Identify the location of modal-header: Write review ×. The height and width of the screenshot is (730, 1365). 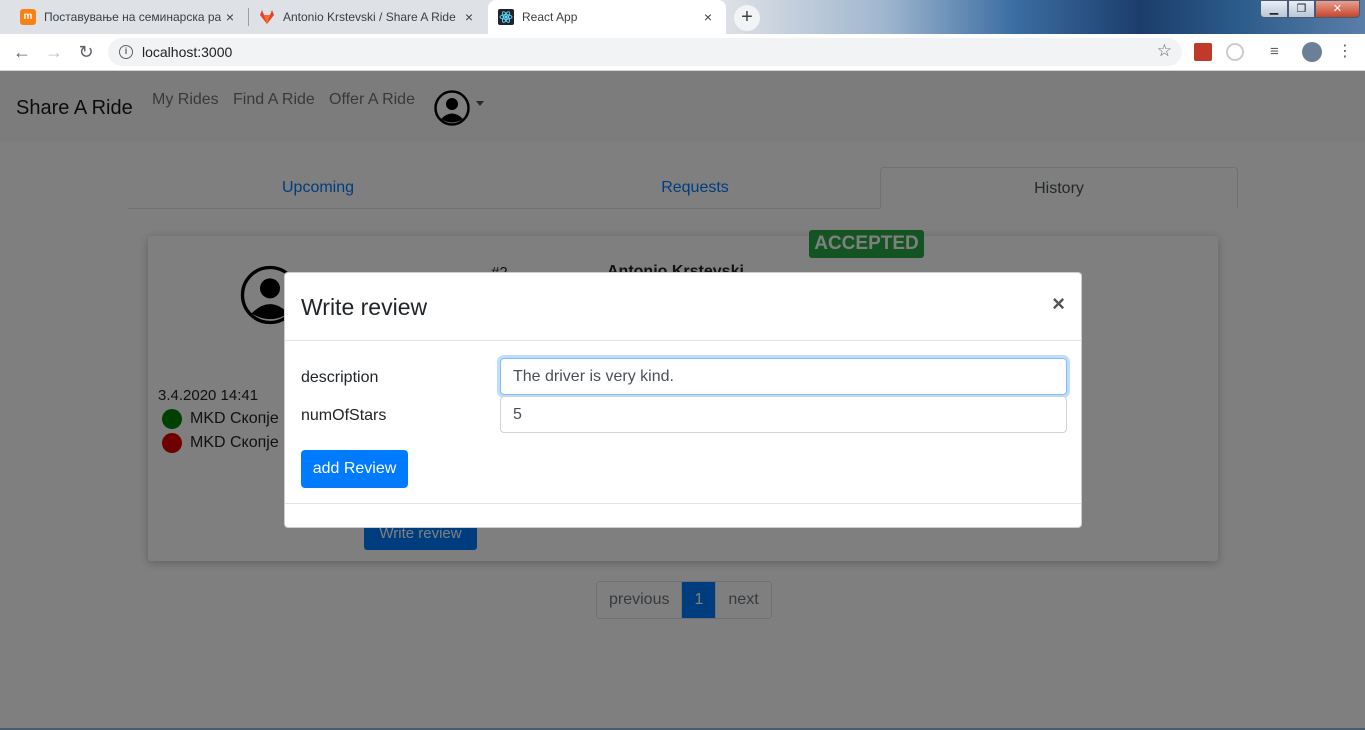
(683, 307).